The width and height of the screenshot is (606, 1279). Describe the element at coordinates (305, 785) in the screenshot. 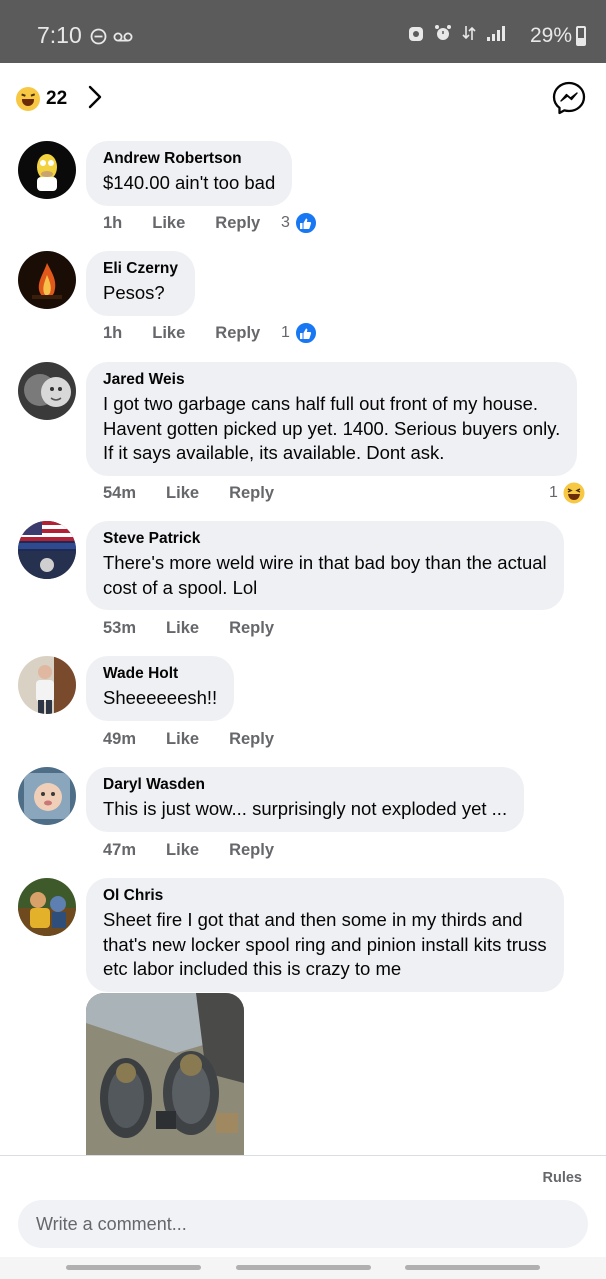

I see `comment-author: Daryl Wasden` at that location.